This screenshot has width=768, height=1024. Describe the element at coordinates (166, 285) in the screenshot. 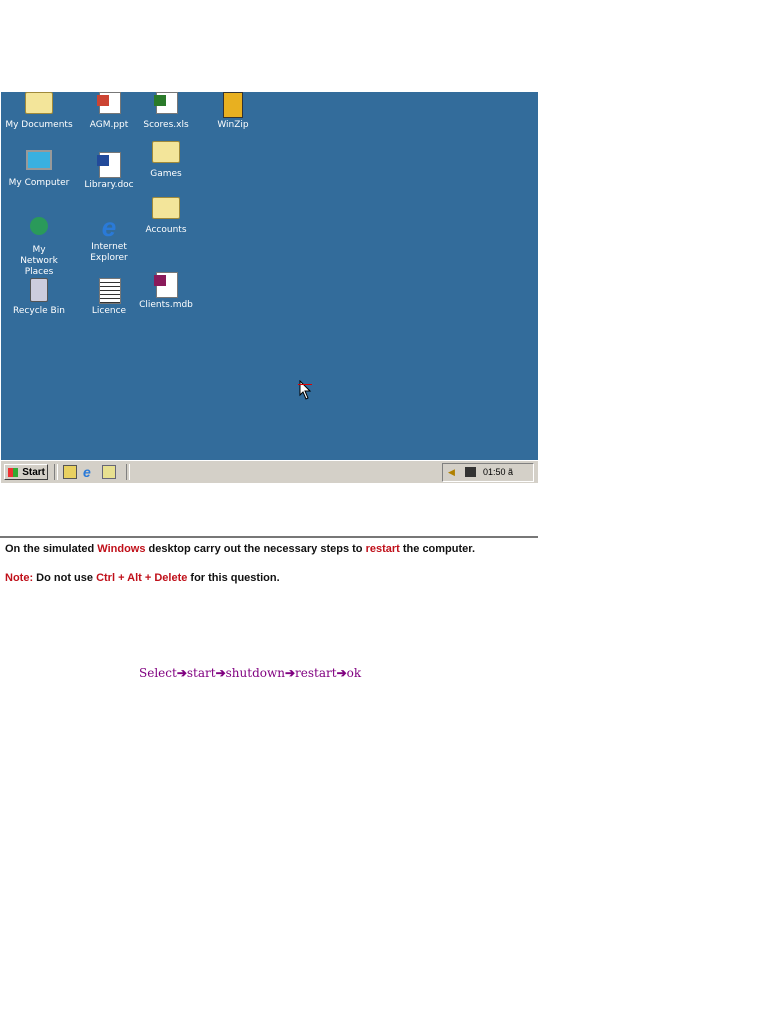

I see `access-file-icon` at that location.